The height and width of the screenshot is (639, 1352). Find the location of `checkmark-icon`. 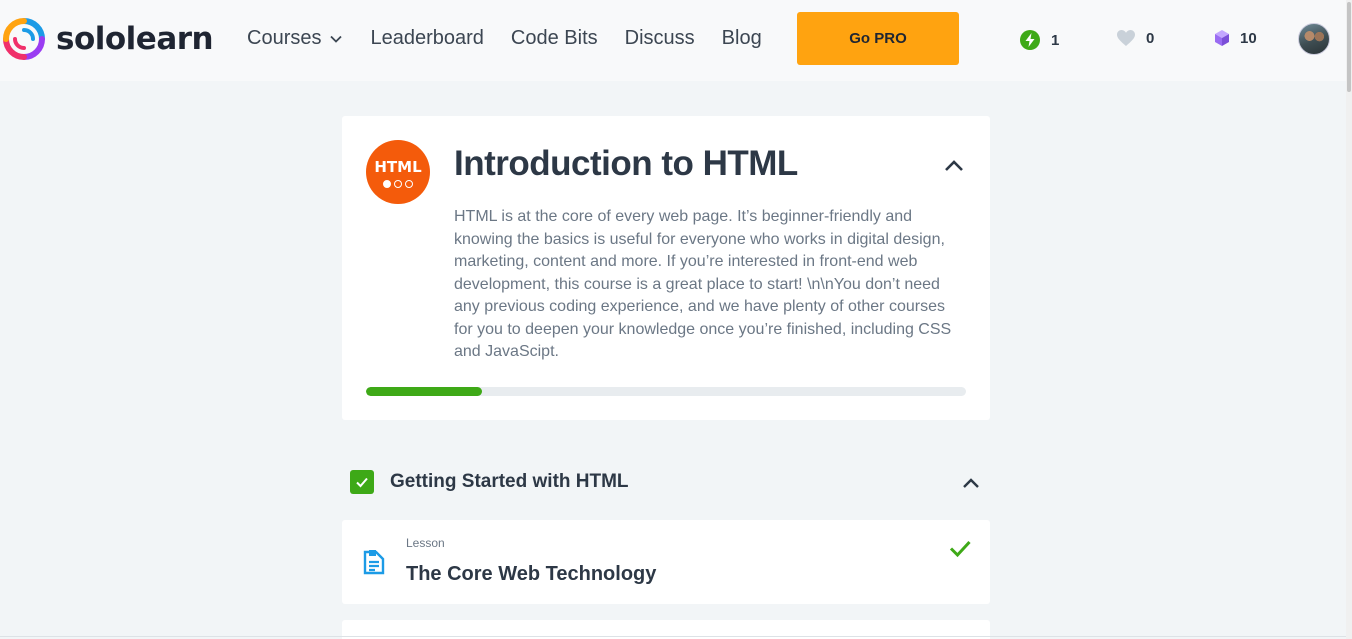

checkmark-icon is located at coordinates (960, 549).